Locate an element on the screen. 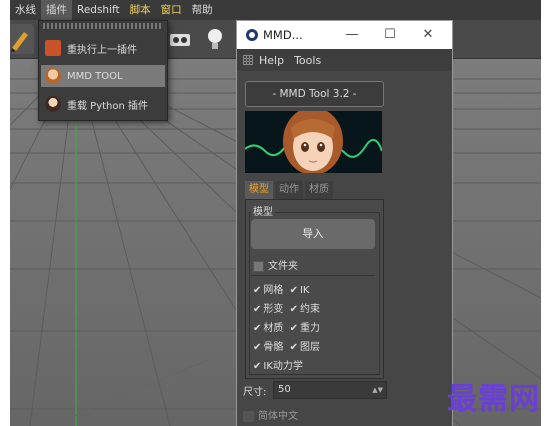 This screenshot has width=549, height=426. menu-item-help: 帮助 is located at coordinates (202, 10).